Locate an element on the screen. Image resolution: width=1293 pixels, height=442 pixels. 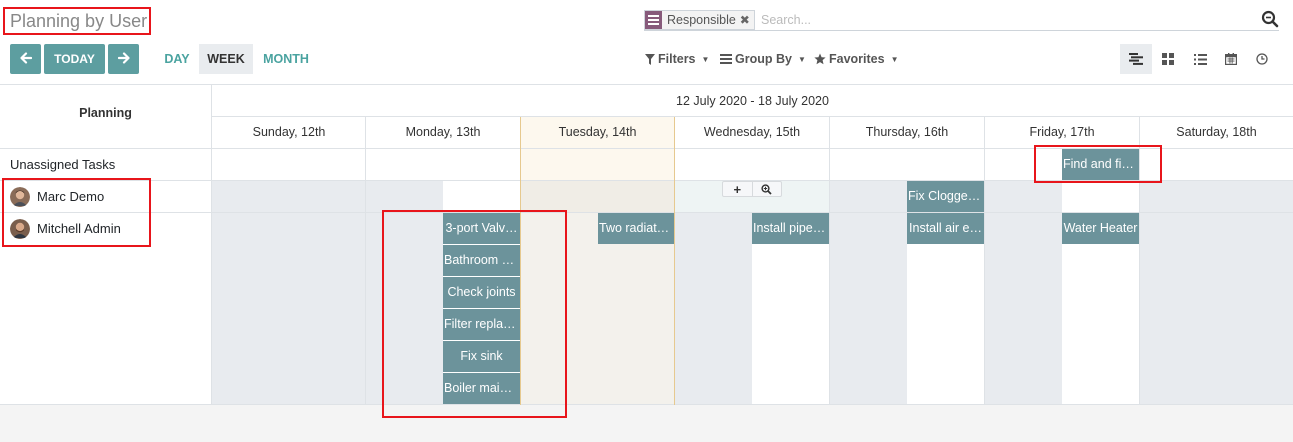
calendar-icon is located at coordinates (1231, 59).